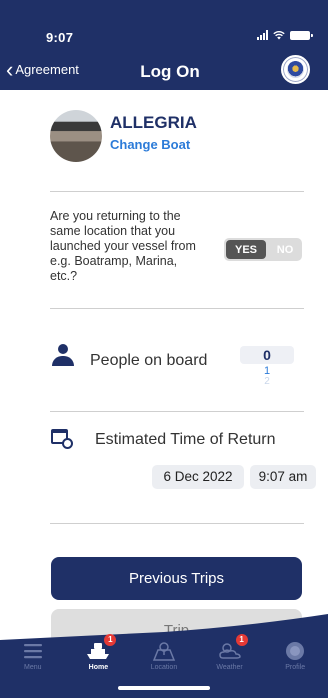  I want to click on status-time: 9:07, so click(60, 37).